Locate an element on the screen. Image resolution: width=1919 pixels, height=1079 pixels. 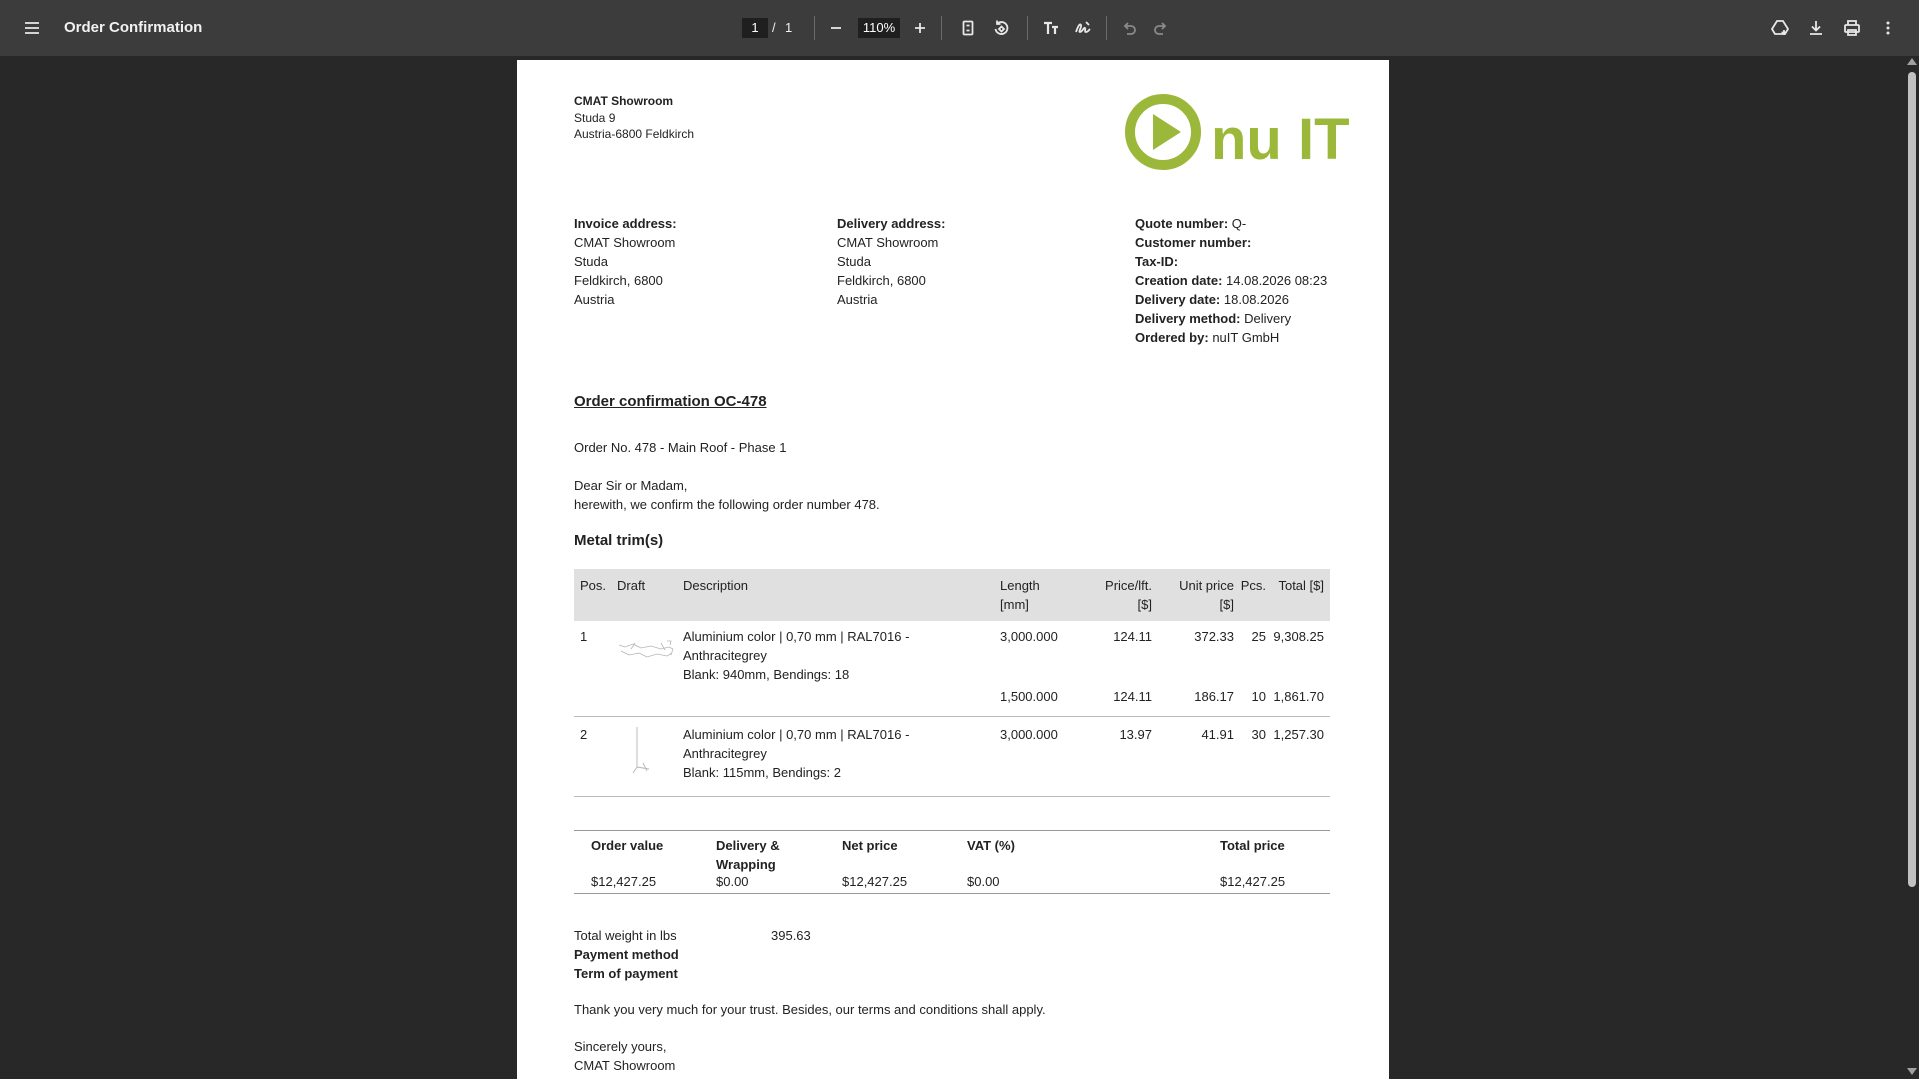
scrollbar-thumb is located at coordinates (1912, 479).